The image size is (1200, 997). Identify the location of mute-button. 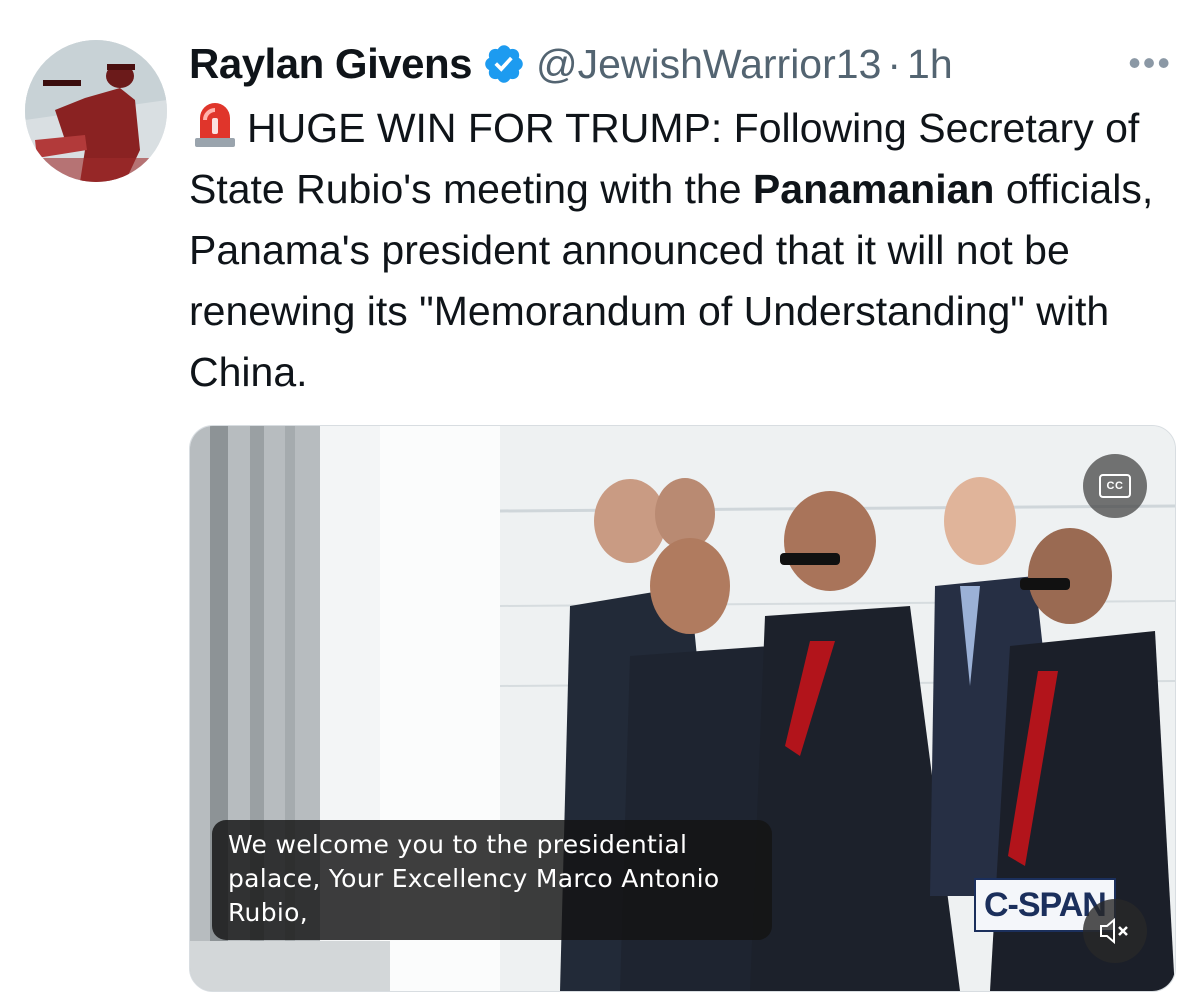
(1115, 931).